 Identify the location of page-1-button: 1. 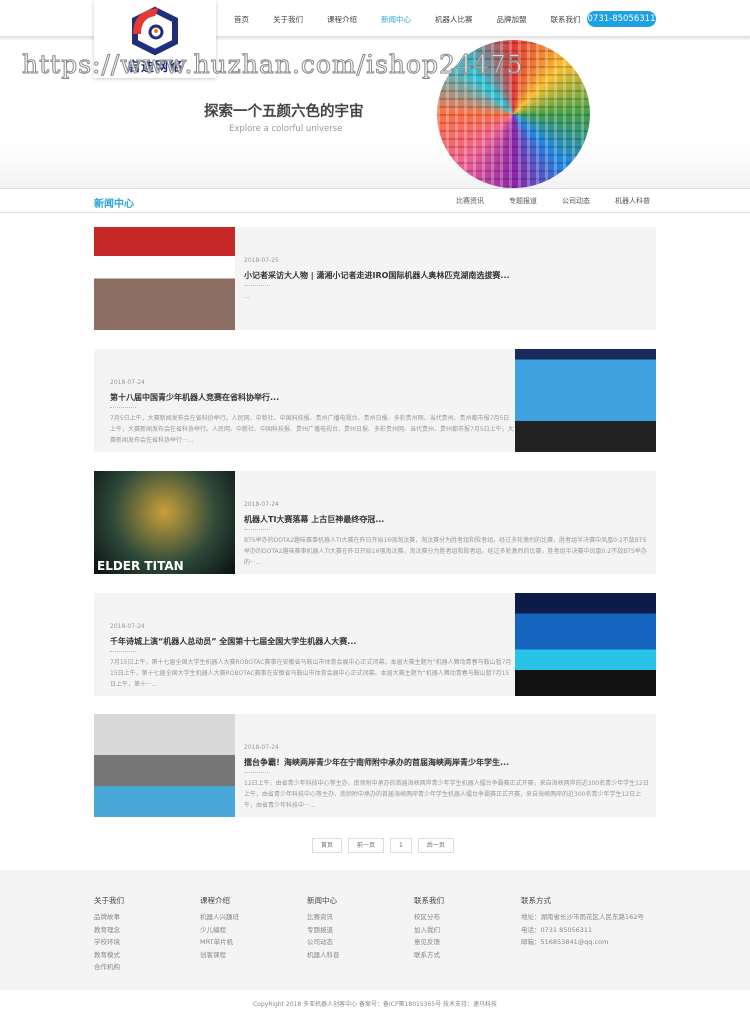
(401, 845).